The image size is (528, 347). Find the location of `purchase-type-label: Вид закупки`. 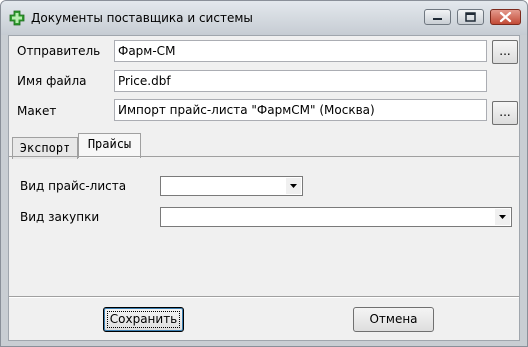

purchase-type-label: Вид закупки is located at coordinates (60, 217).